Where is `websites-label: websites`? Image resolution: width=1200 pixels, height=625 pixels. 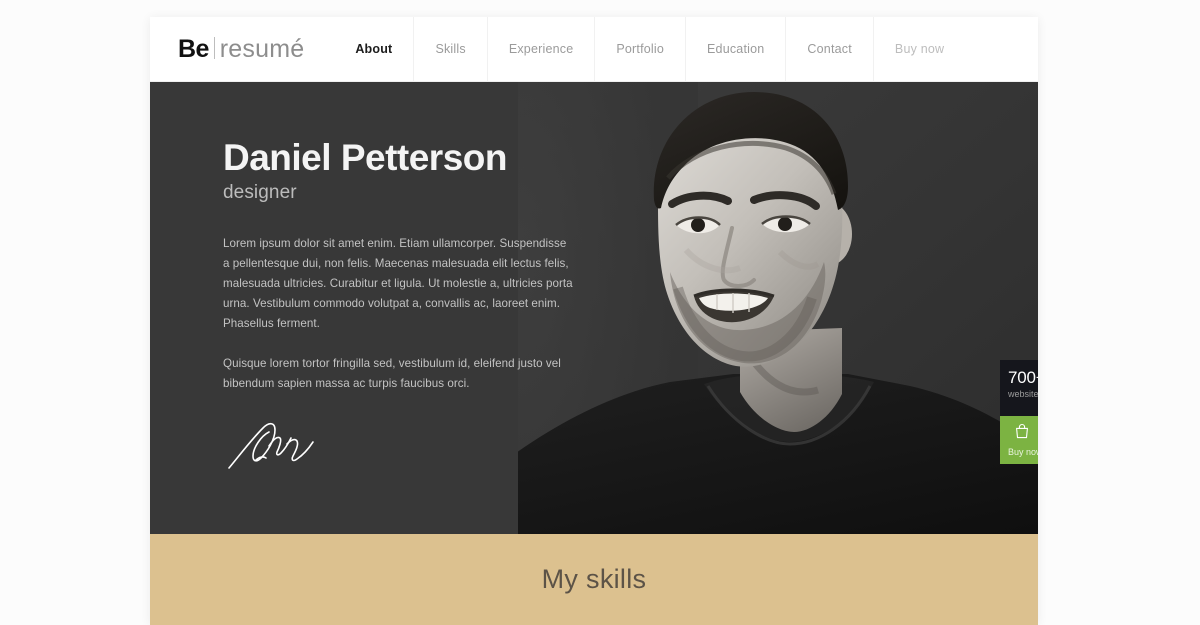 websites-label: websites is located at coordinates (1023, 394).